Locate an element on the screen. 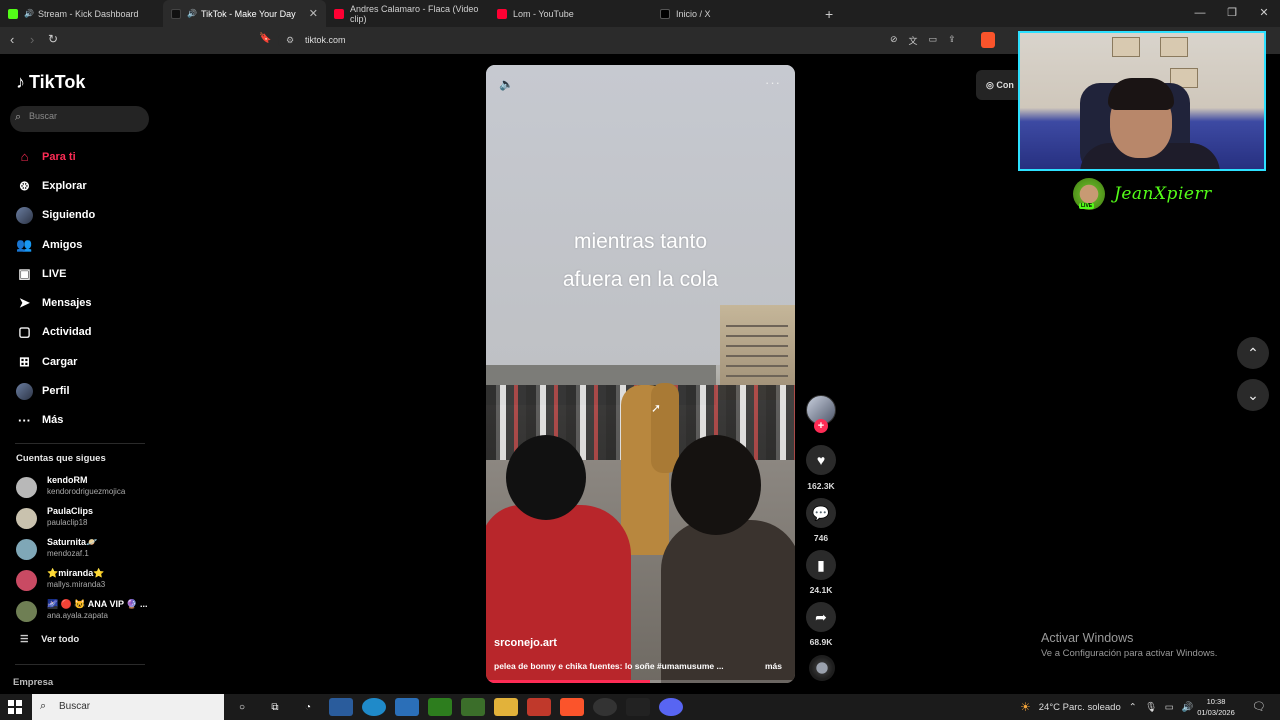 The width and height of the screenshot is (1280, 720). no-tracking-icon: ⊘ is located at coordinates (894, 40).